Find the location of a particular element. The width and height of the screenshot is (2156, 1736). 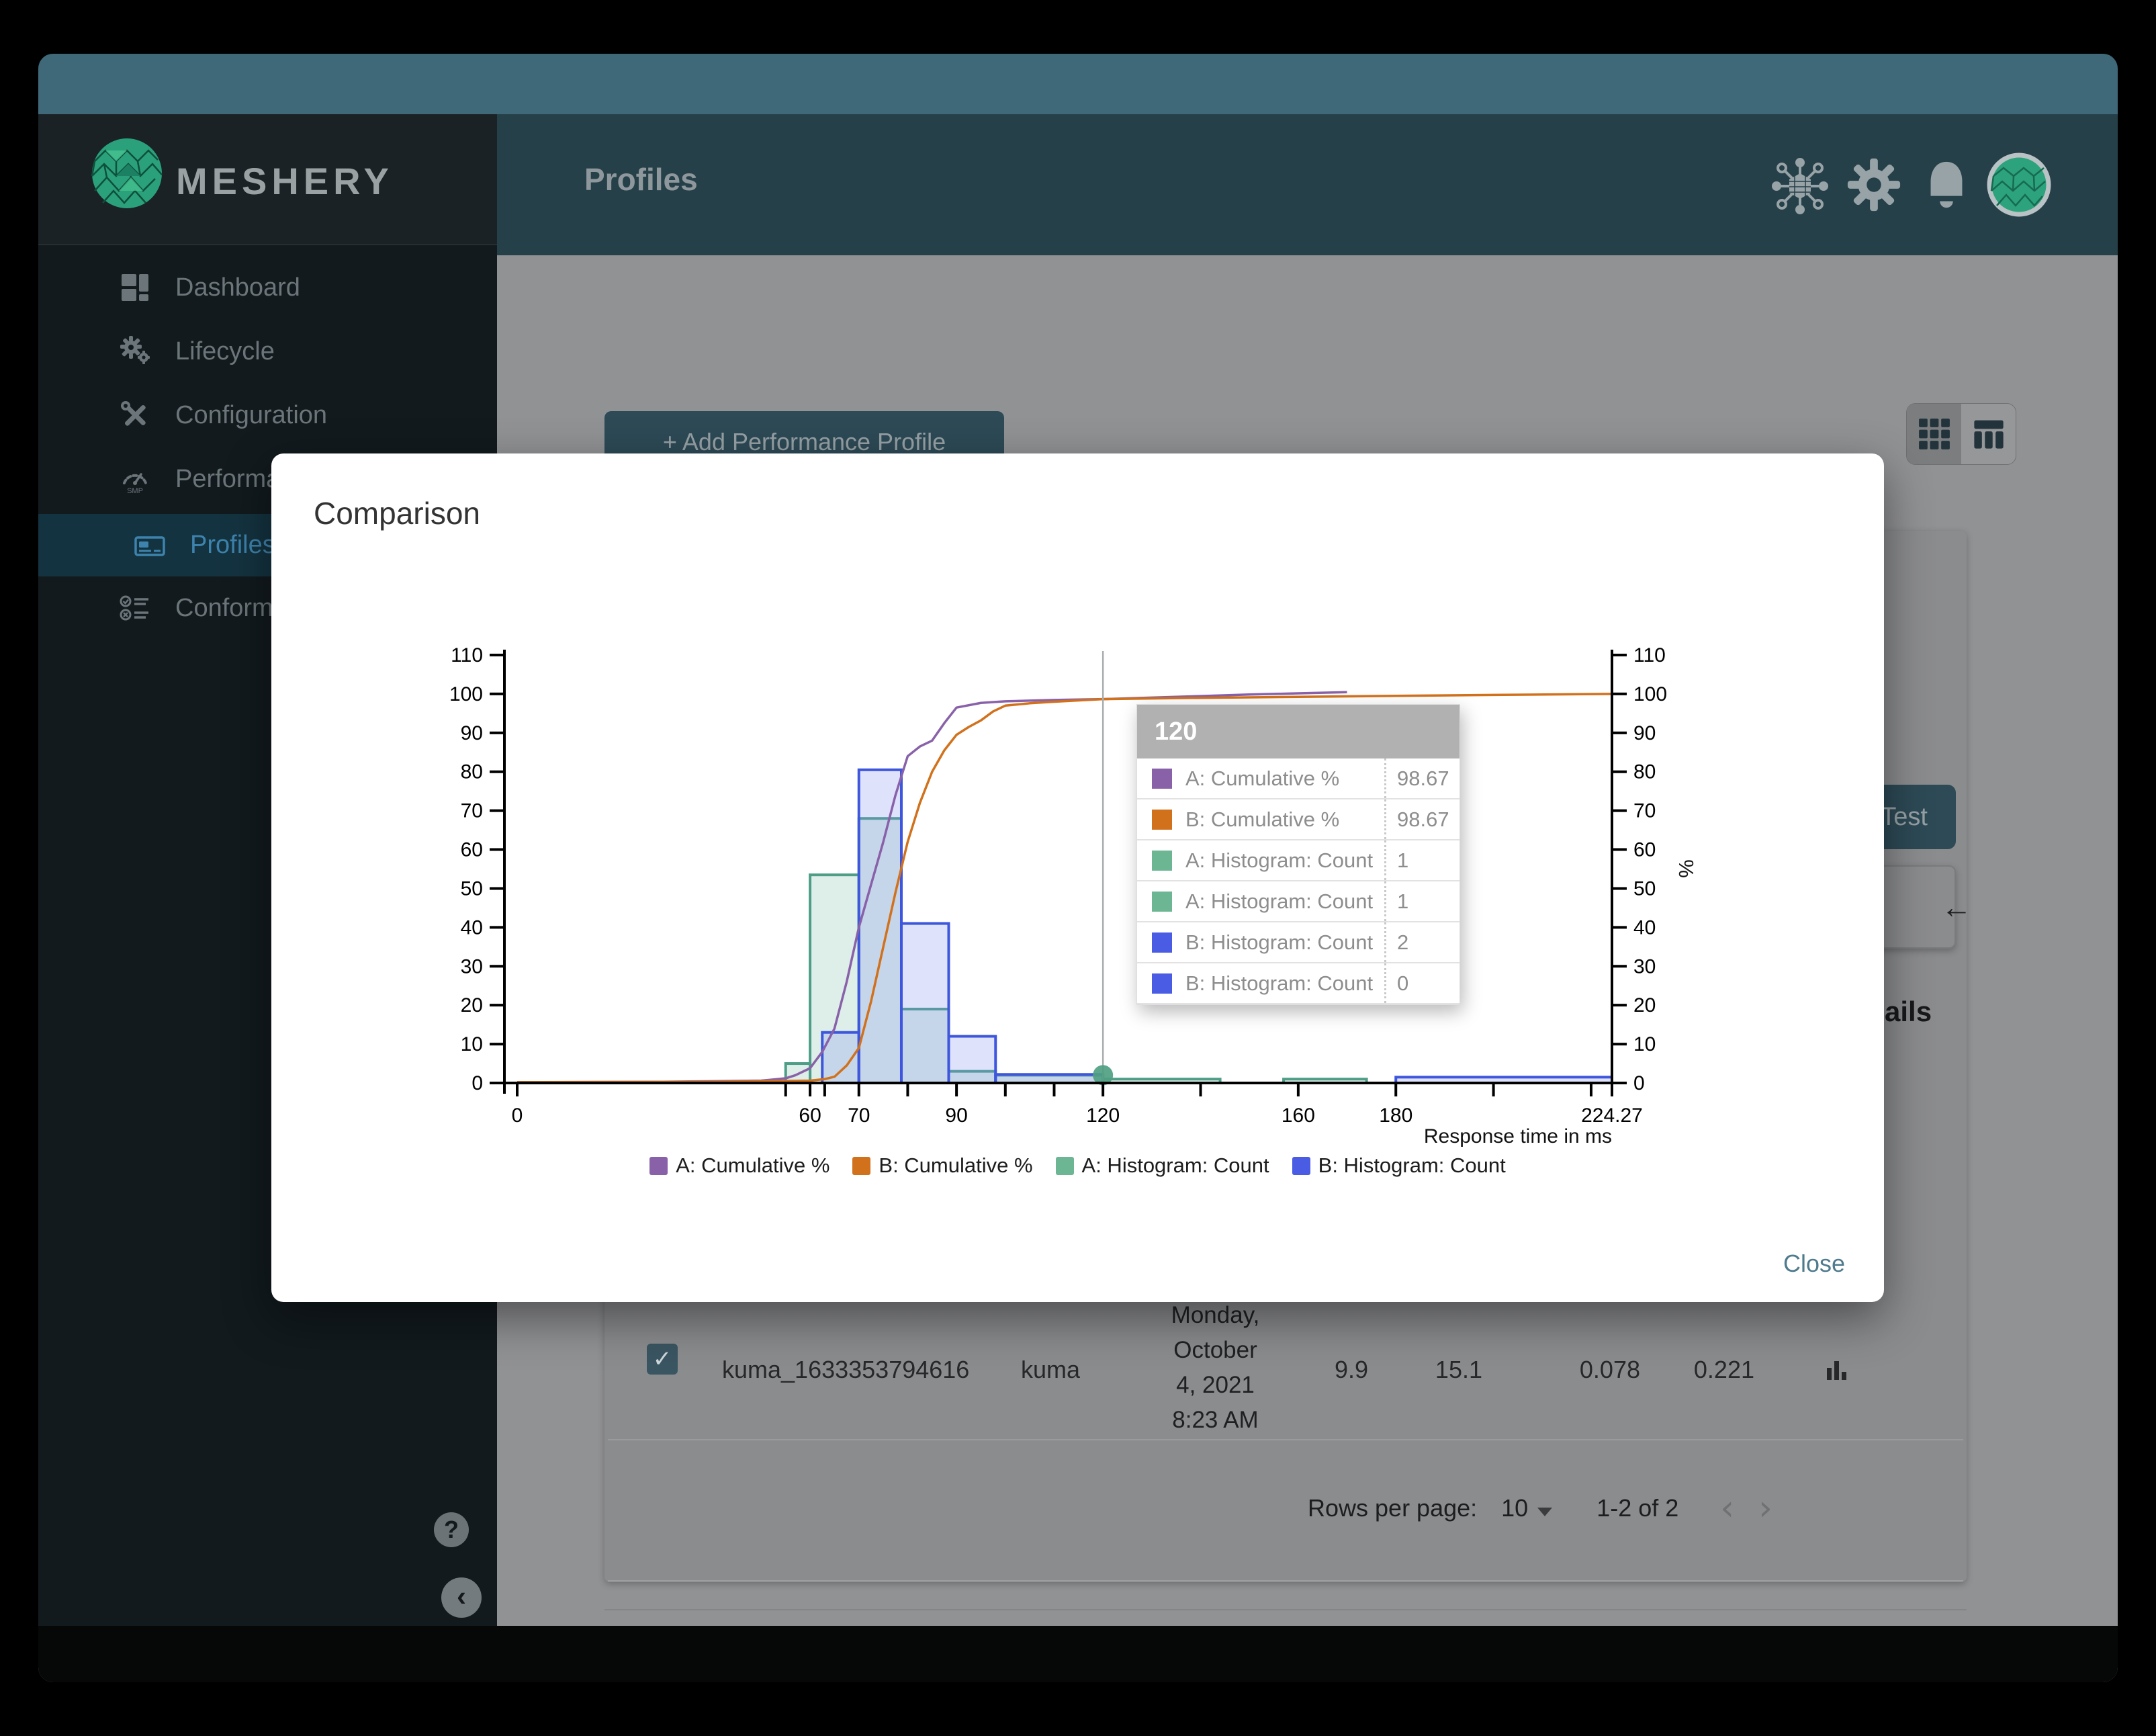

dashboard-icon is located at coordinates (135, 287).